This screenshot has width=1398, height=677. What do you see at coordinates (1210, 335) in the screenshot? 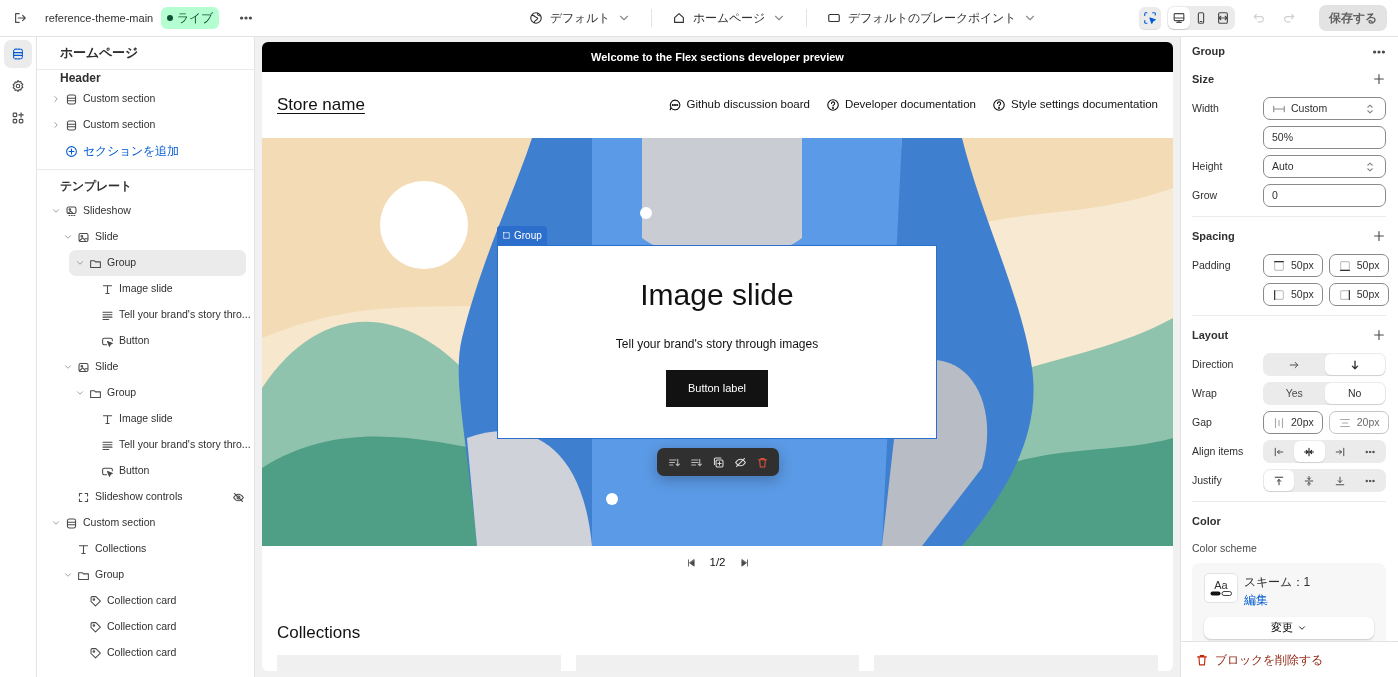
I see `section-heading: Layout` at bounding box center [1210, 335].